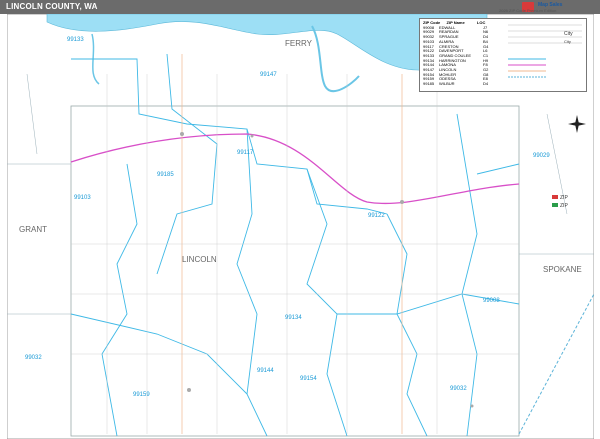 The image size is (600, 439). What do you see at coordinates (245, 153) in the screenshot?
I see `zip-label: 99117` at bounding box center [245, 153].